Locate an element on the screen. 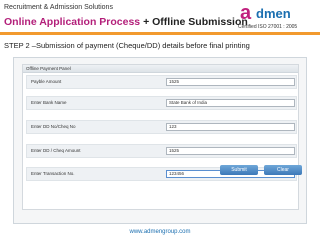 The width and height of the screenshot is (320, 240). bank-name-field: State Bank of India is located at coordinates (230, 103).